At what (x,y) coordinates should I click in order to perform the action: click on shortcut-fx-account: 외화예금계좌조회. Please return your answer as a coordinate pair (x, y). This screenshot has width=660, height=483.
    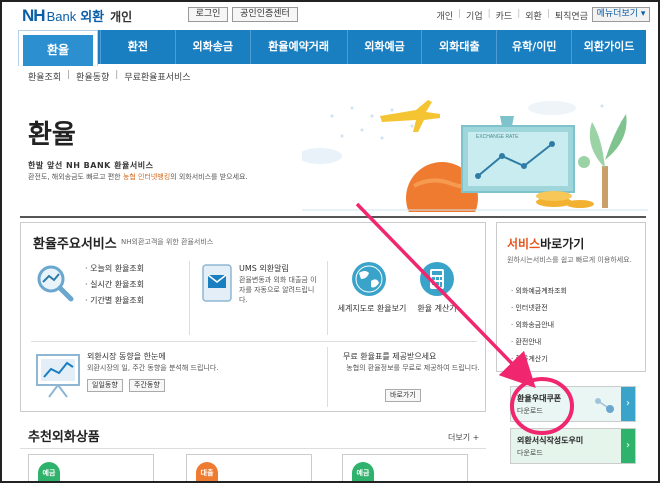
    Looking at the image, I should click on (539, 291).